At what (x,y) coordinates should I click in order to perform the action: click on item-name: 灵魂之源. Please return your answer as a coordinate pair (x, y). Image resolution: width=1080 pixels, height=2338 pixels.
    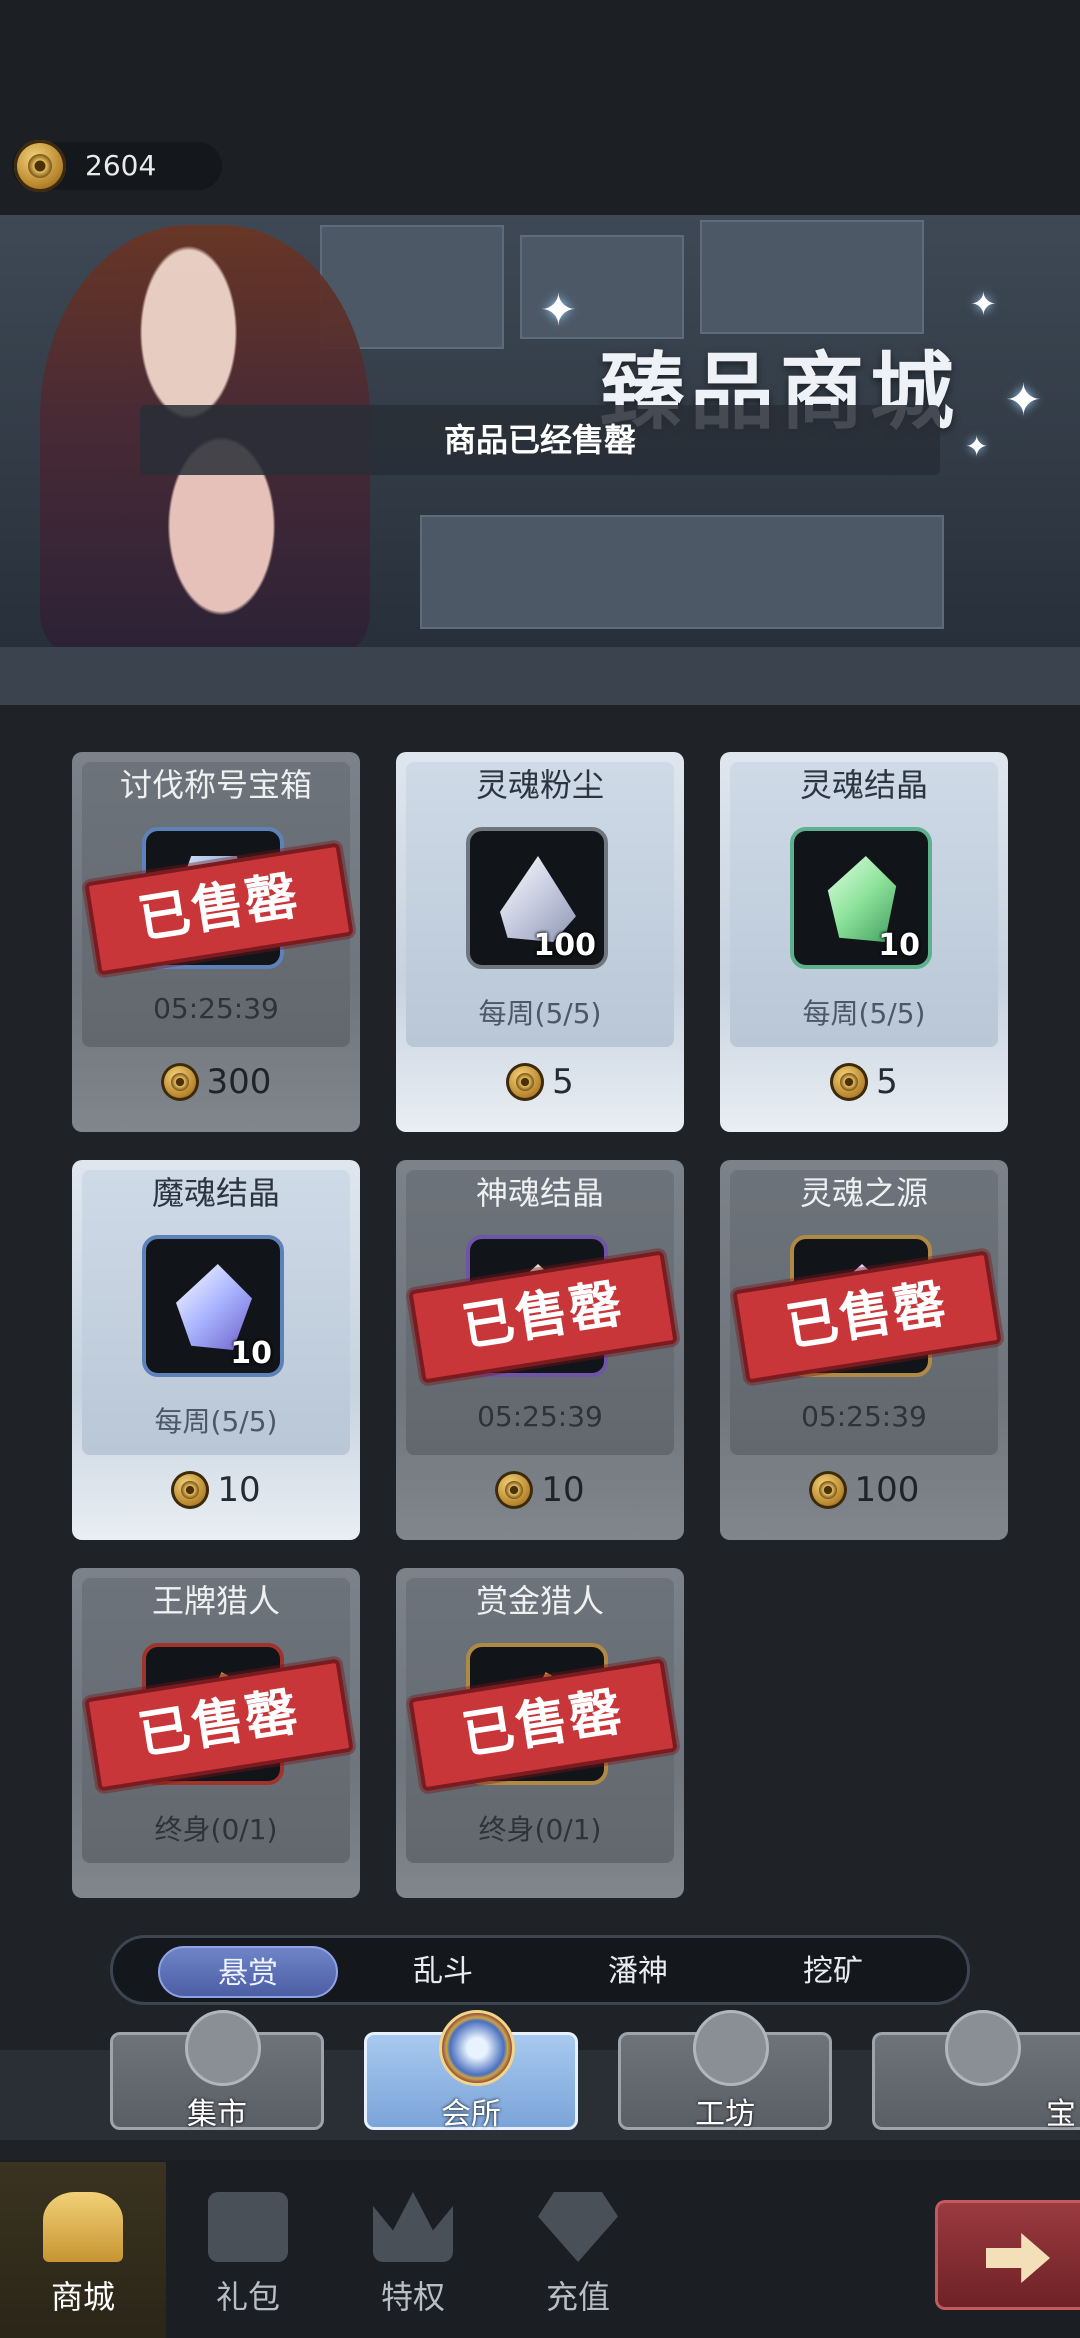
    Looking at the image, I should click on (863, 1193).